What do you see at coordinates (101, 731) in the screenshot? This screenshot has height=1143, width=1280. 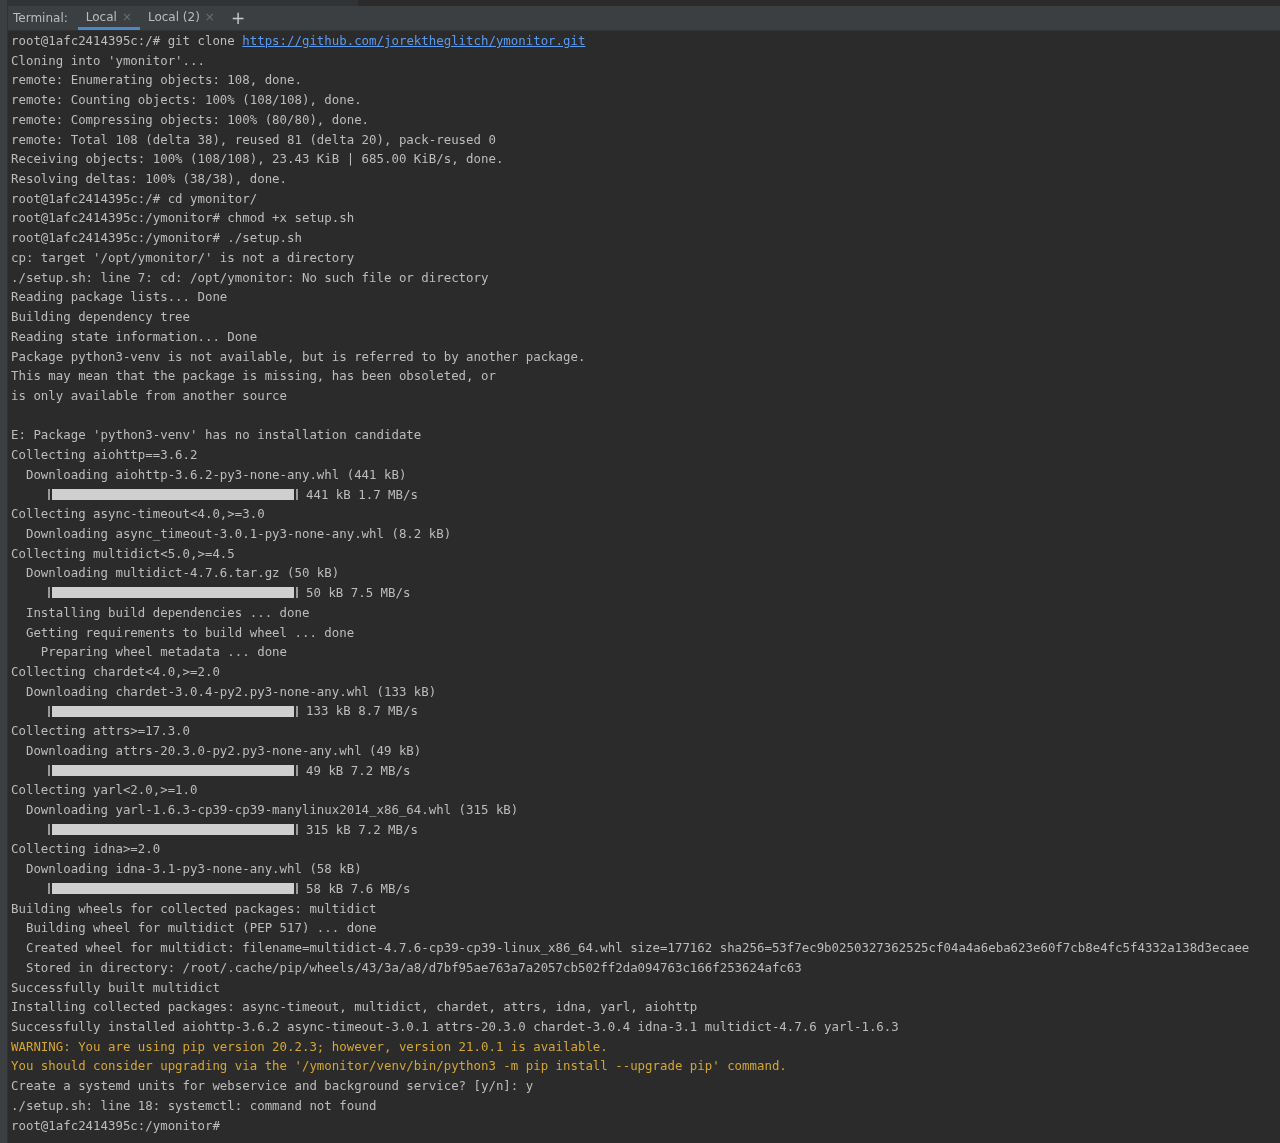 I see `terminal-line: Collecting attrs>=17.3.0` at bounding box center [101, 731].